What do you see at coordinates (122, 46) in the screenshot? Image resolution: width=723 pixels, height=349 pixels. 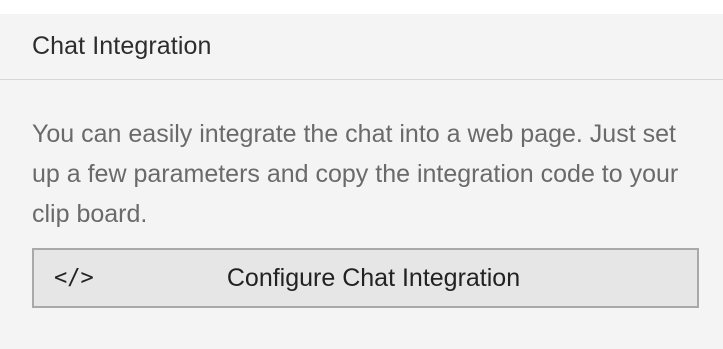 I see `panel-title: Chat Integration` at bounding box center [122, 46].